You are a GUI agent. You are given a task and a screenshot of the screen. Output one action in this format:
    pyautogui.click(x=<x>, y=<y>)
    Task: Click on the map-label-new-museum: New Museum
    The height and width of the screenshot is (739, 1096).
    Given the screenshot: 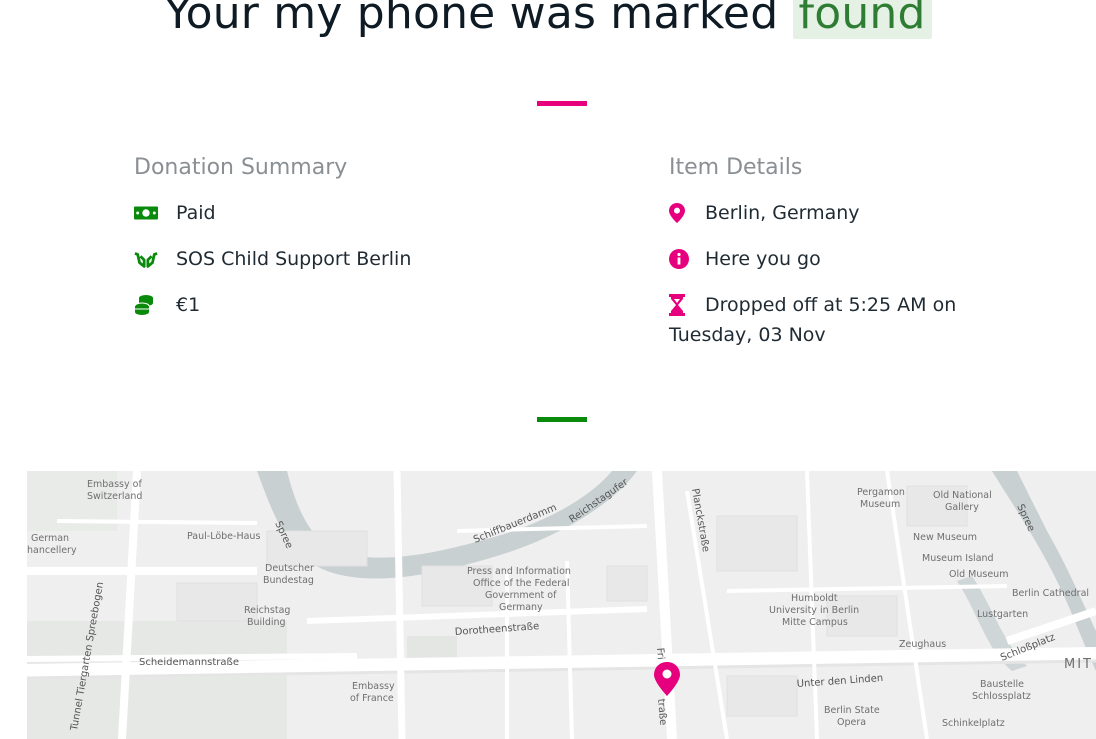 What is the action you would take?
    pyautogui.click(x=945, y=537)
    